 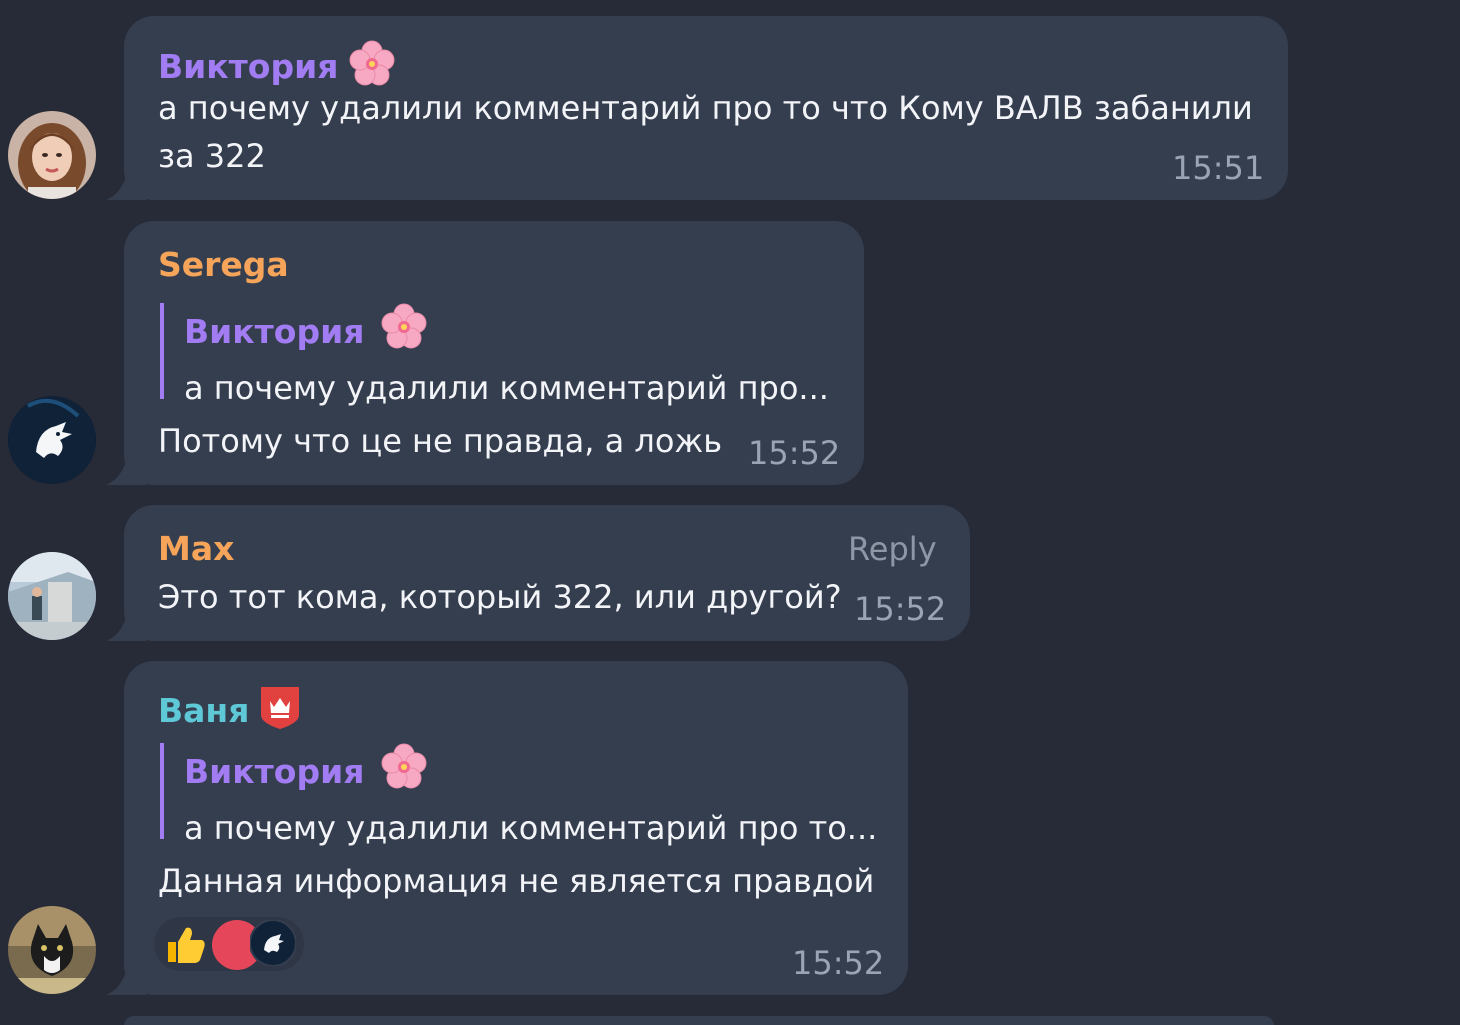 I want to click on dragon-logo-avatar, so click(x=52, y=440).